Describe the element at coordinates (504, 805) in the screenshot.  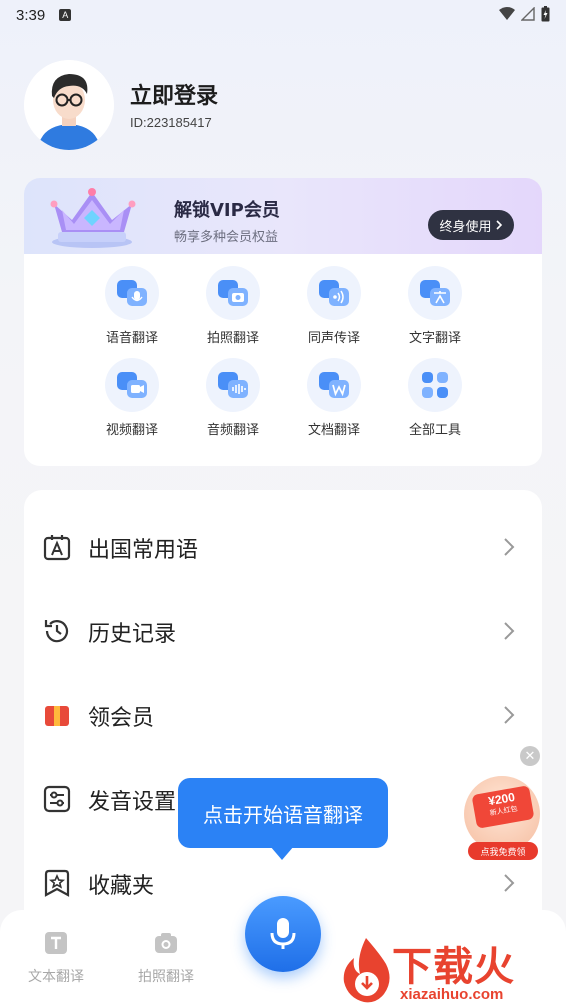
I see `new-user-red-packet-promo: ✕ ¥200 新人红包 点我免费领` at that location.